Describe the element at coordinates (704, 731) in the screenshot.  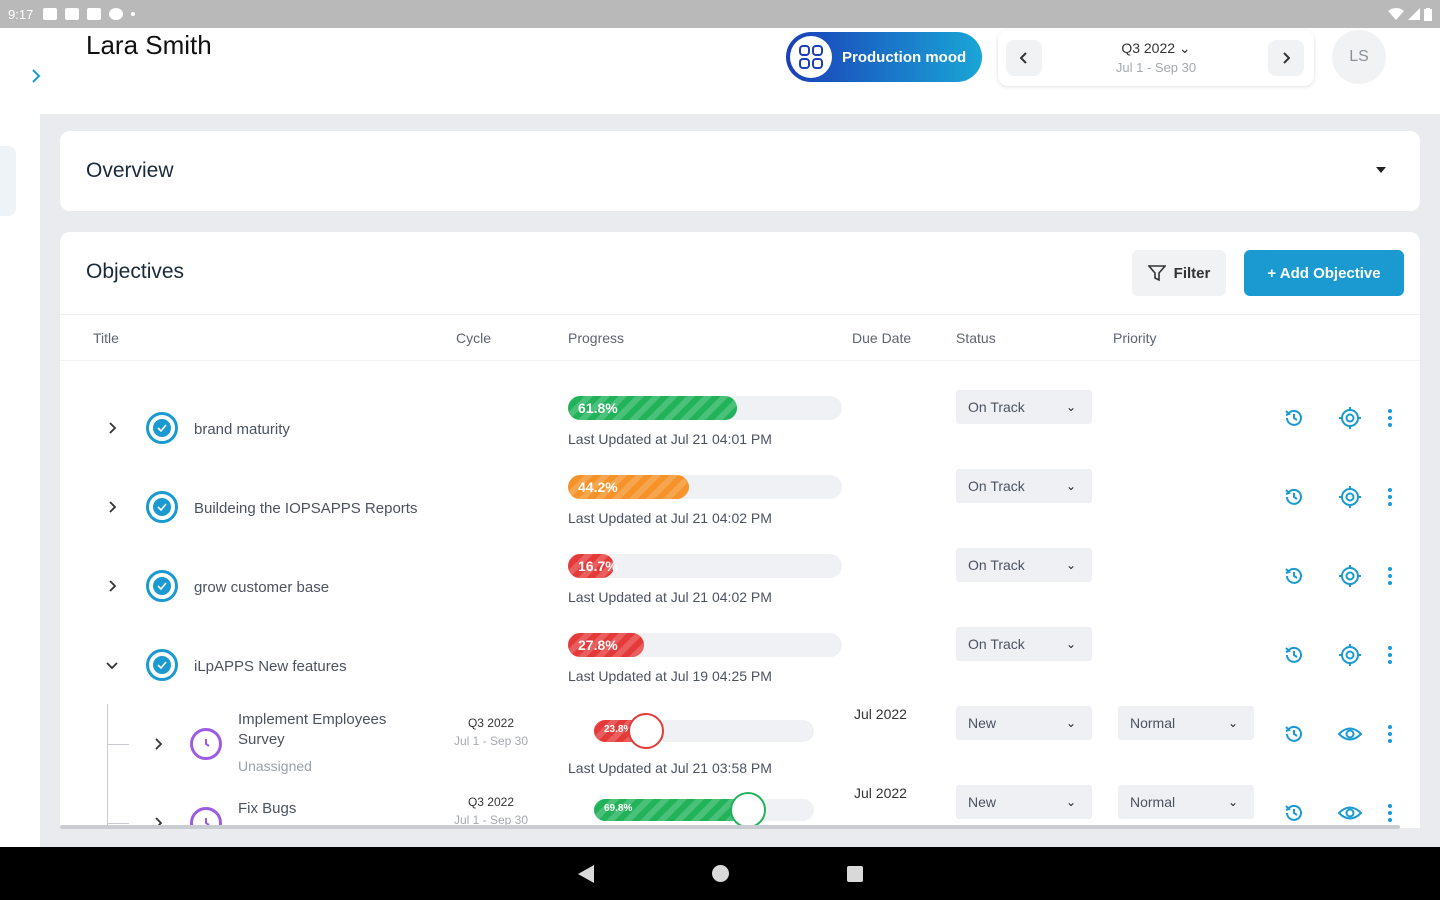
I see `progress-slider: 23.8%` at that location.